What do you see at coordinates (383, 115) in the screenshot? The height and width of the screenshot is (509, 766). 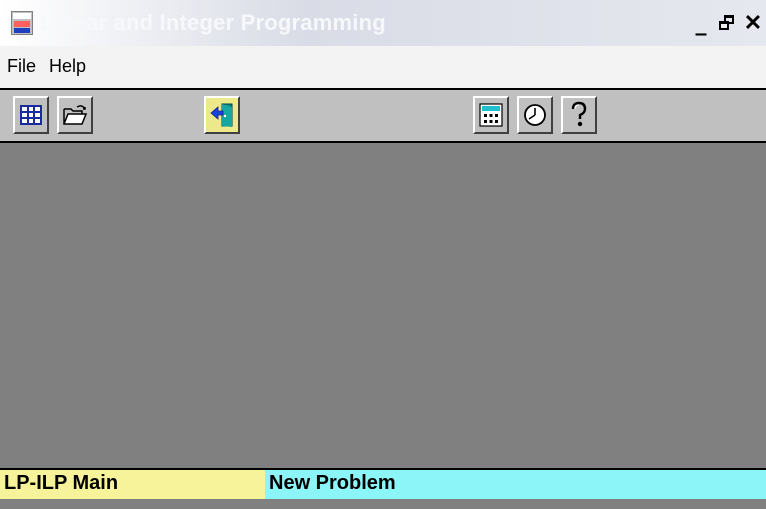 I see `toolbar` at bounding box center [383, 115].